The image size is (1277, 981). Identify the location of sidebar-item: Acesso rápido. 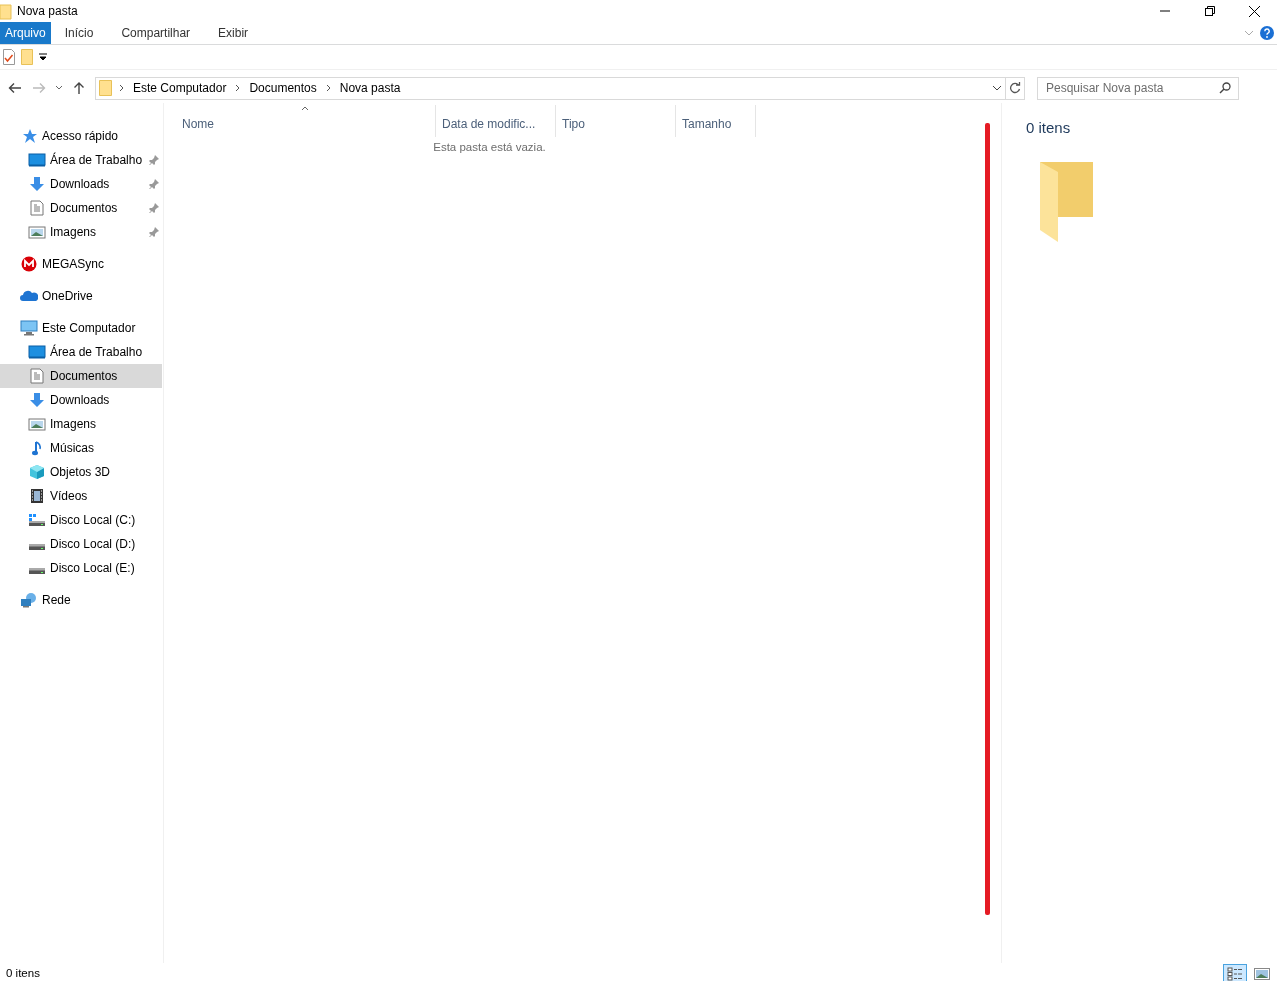
(81, 136).